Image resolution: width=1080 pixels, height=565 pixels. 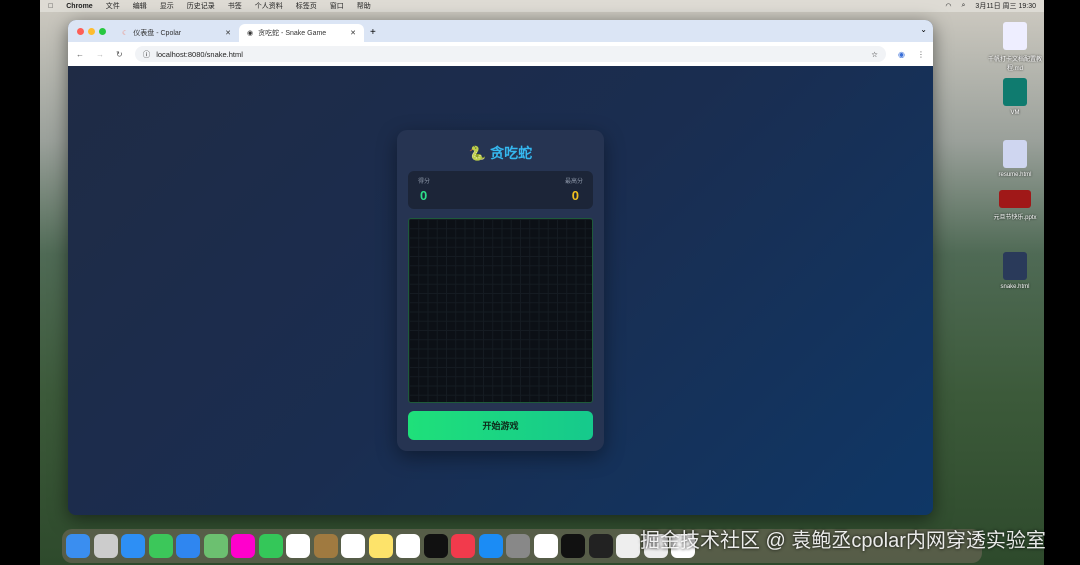 What do you see at coordinates (1015, 199) in the screenshot?
I see `pptx-file-icon` at bounding box center [1015, 199].